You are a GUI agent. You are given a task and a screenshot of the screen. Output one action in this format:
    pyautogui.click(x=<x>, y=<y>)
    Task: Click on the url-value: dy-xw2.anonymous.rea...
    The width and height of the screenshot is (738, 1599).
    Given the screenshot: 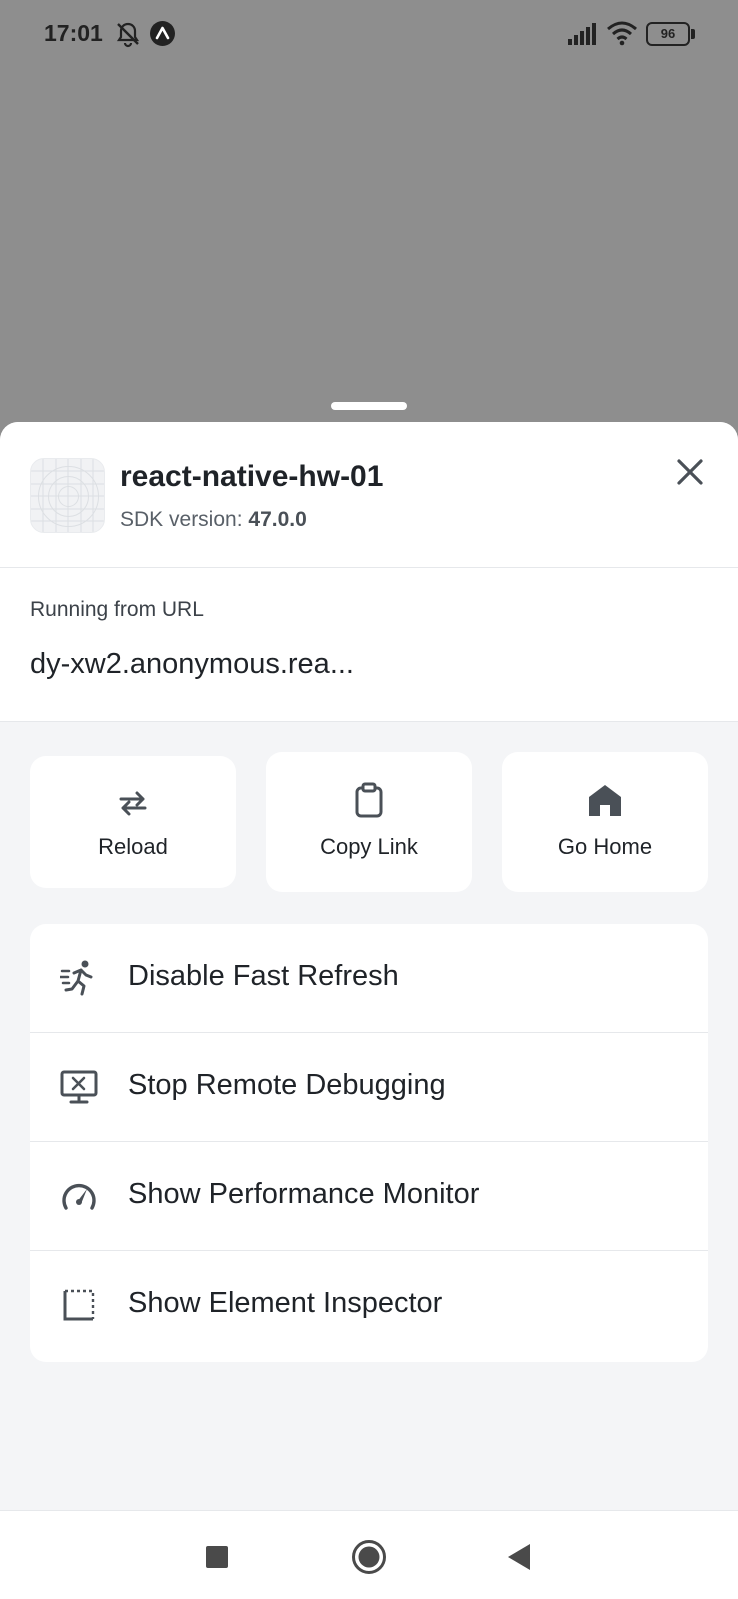 What is the action you would take?
    pyautogui.click(x=192, y=664)
    